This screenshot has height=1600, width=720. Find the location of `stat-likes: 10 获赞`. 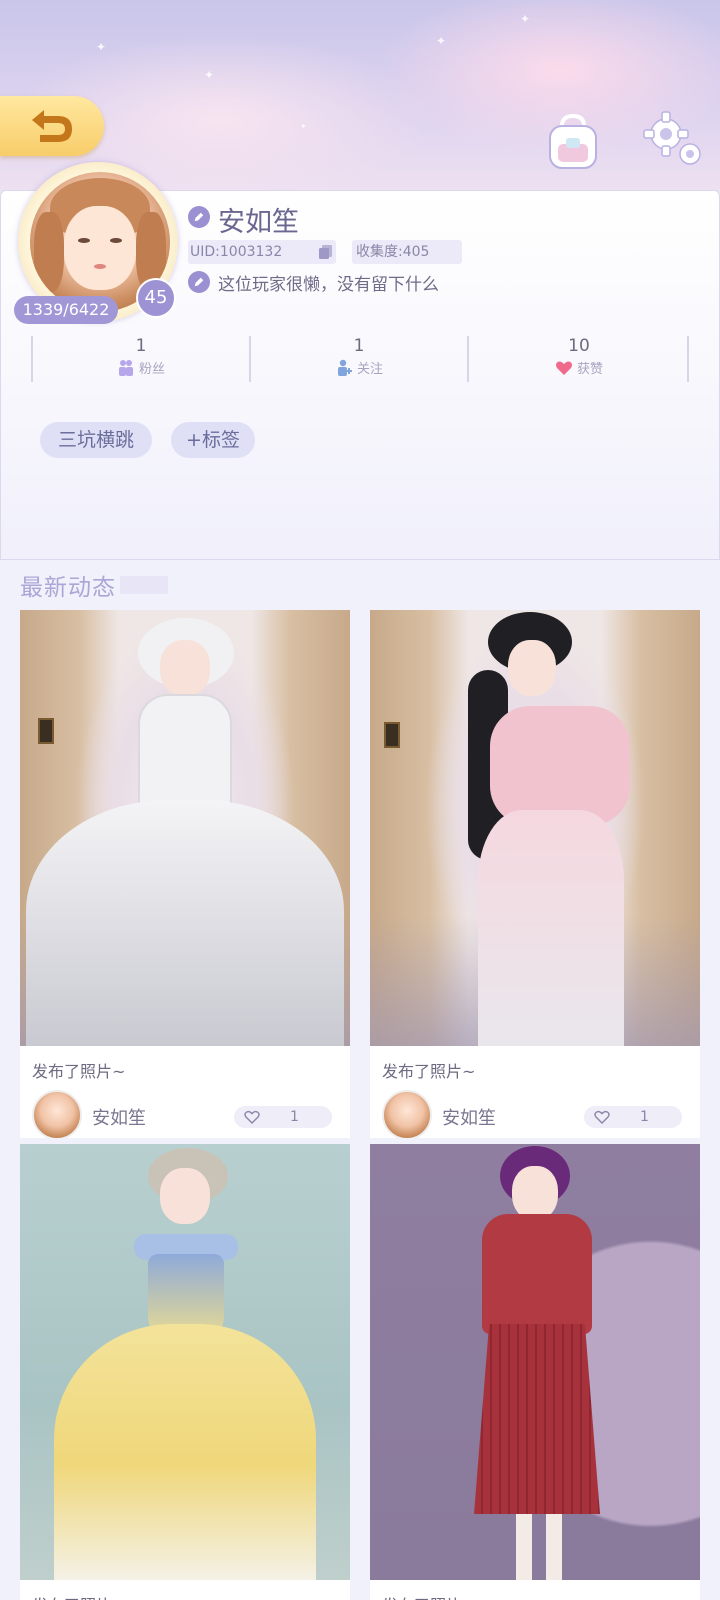

stat-likes: 10 获赞 is located at coordinates (579, 358).